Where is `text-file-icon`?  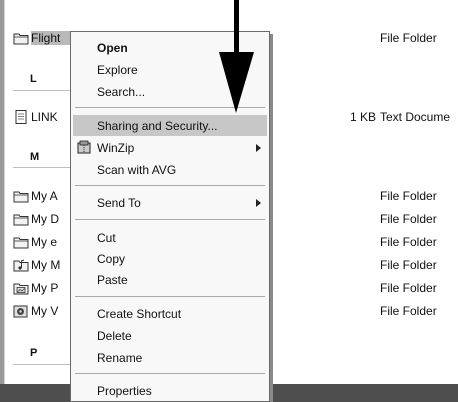
text-file-icon is located at coordinates (21, 117).